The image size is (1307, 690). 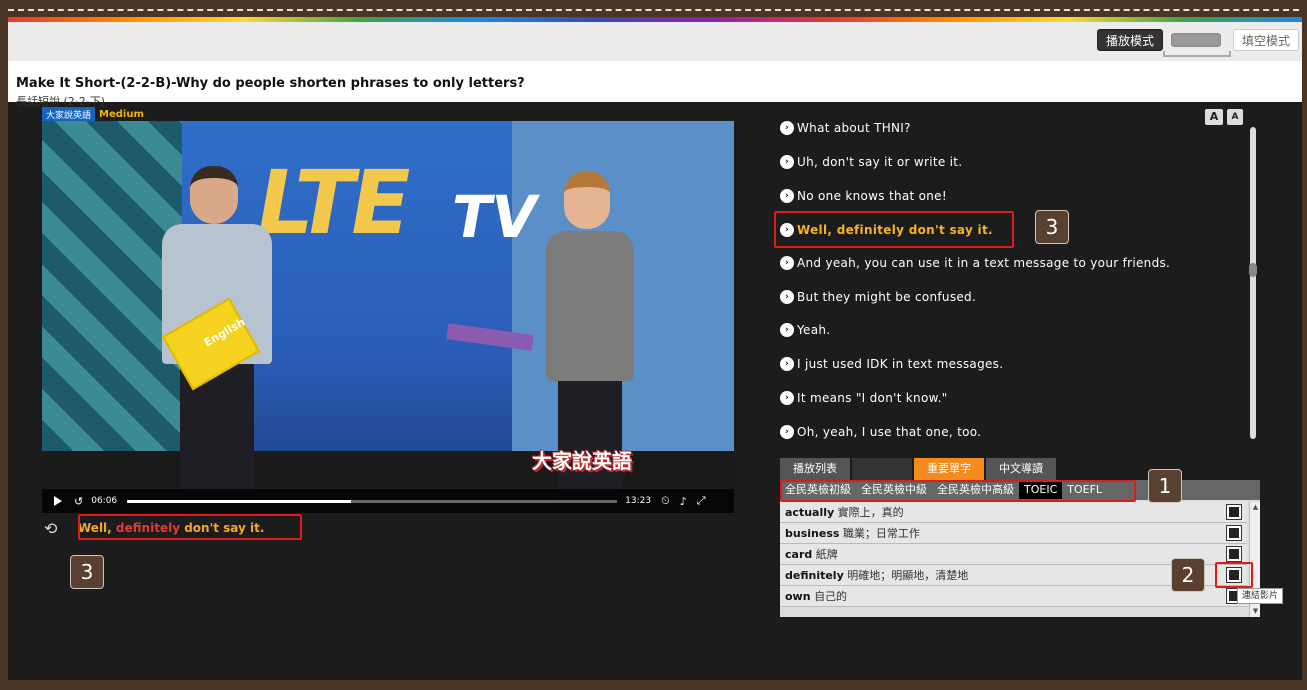 What do you see at coordinates (880, 432) in the screenshot?
I see `transcript-line: › Oh, yeah, I use that one, too.` at bounding box center [880, 432].